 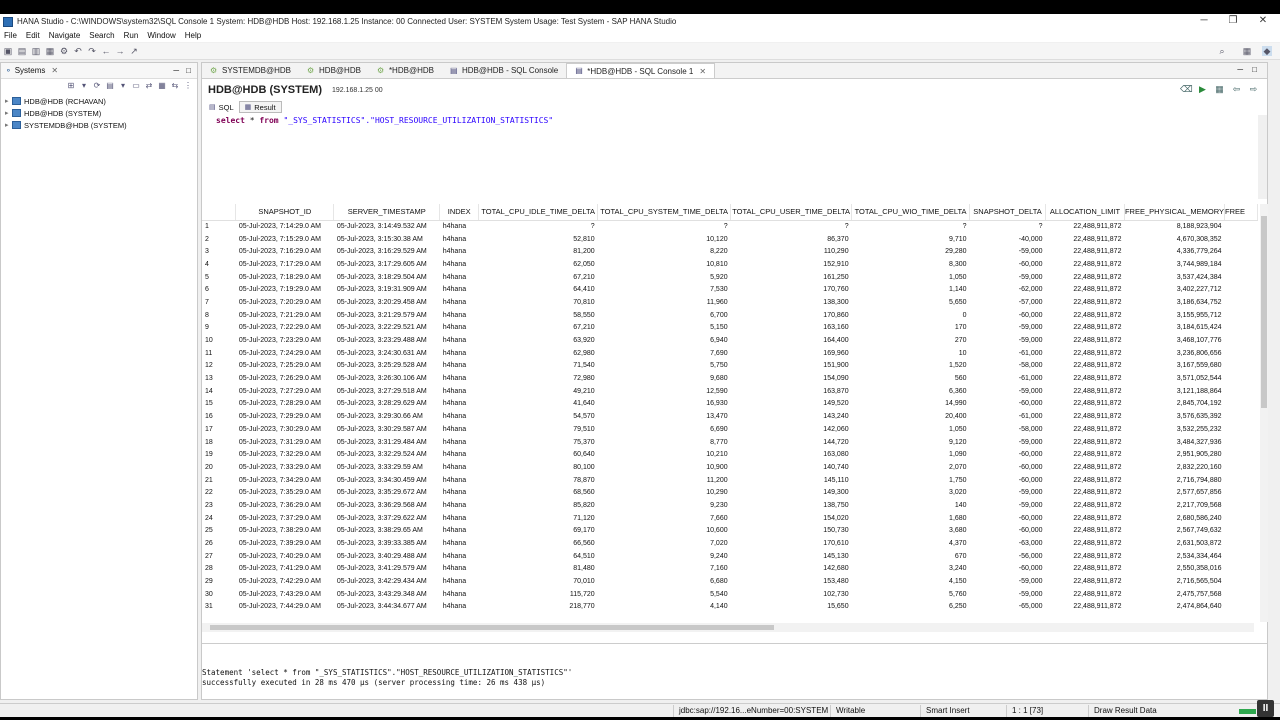 What do you see at coordinates (405, 70) in the screenshot?
I see `tab-hdb-modified: ⚙ *HDB@HDB` at bounding box center [405, 70].